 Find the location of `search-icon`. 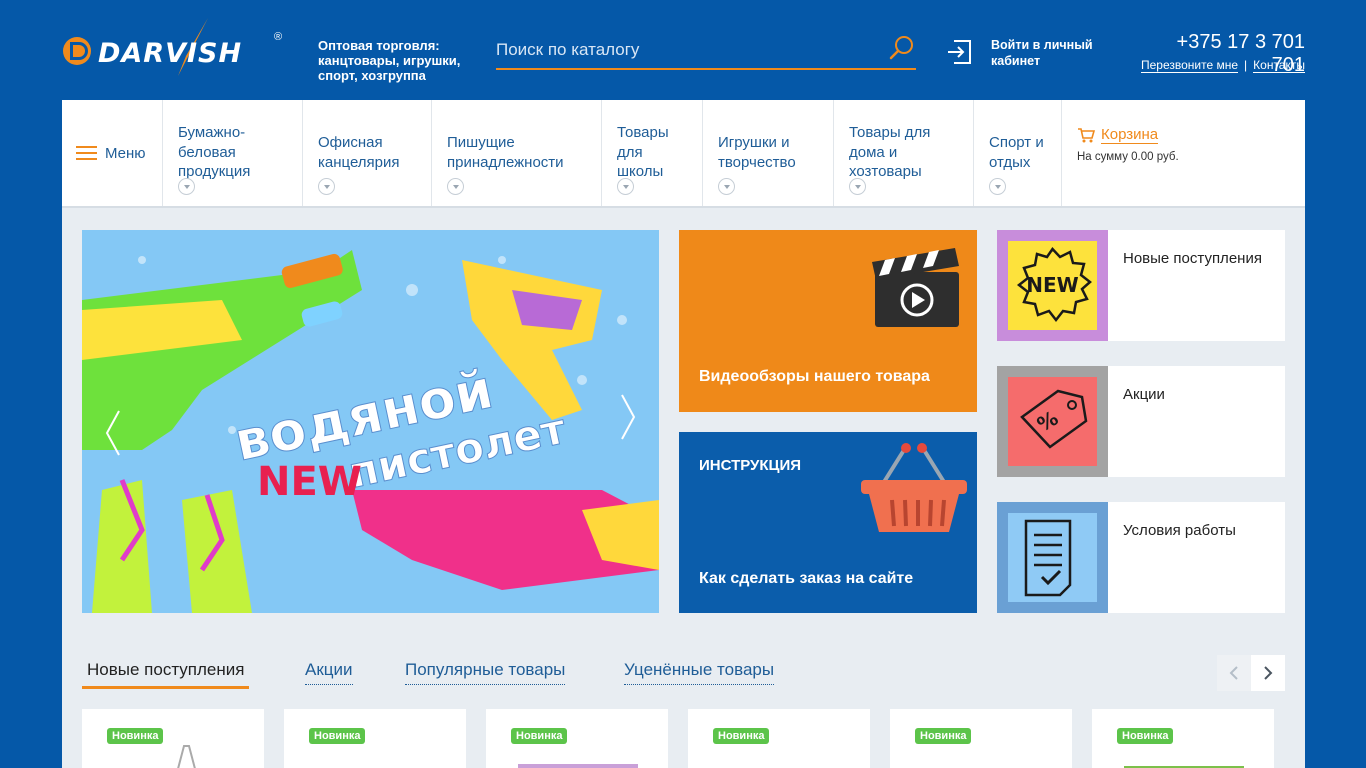

search-icon is located at coordinates (901, 48).